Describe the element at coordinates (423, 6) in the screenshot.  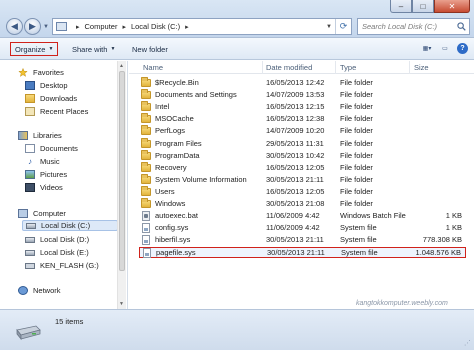
I see `maximize-button: □` at that location.